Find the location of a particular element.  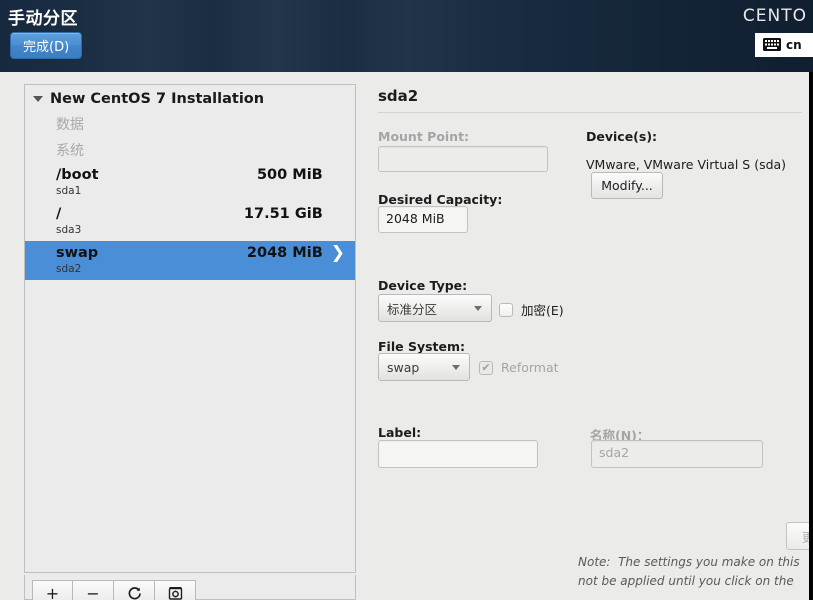

desired-capacity-input: 2048 MiB is located at coordinates (423, 219).